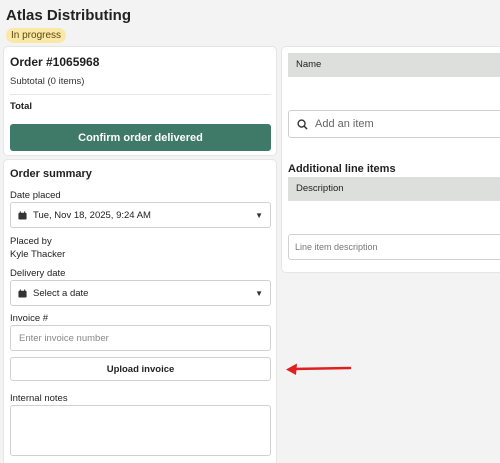 This screenshot has width=500, height=463. What do you see at coordinates (92, 215) in the screenshot?
I see `date-placed-value: Tue, Nov 18, 2025, 9:24 AM` at bounding box center [92, 215].